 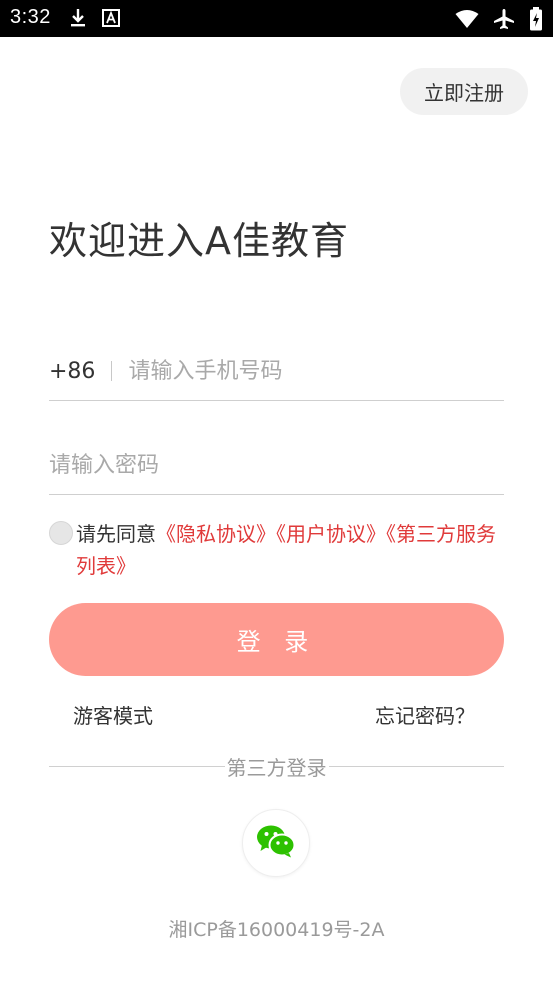 I want to click on third-party-divider: 第三方登录, so click(x=276, y=766).